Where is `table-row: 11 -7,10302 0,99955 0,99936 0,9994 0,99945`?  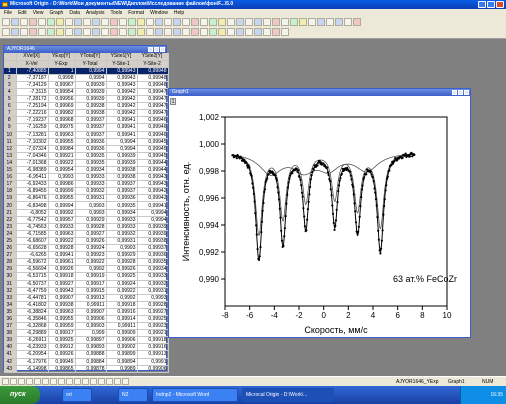 table-row: 11 -7,10302 0,99955 0,99936 0,9994 0,99945 is located at coordinates (86, 142).